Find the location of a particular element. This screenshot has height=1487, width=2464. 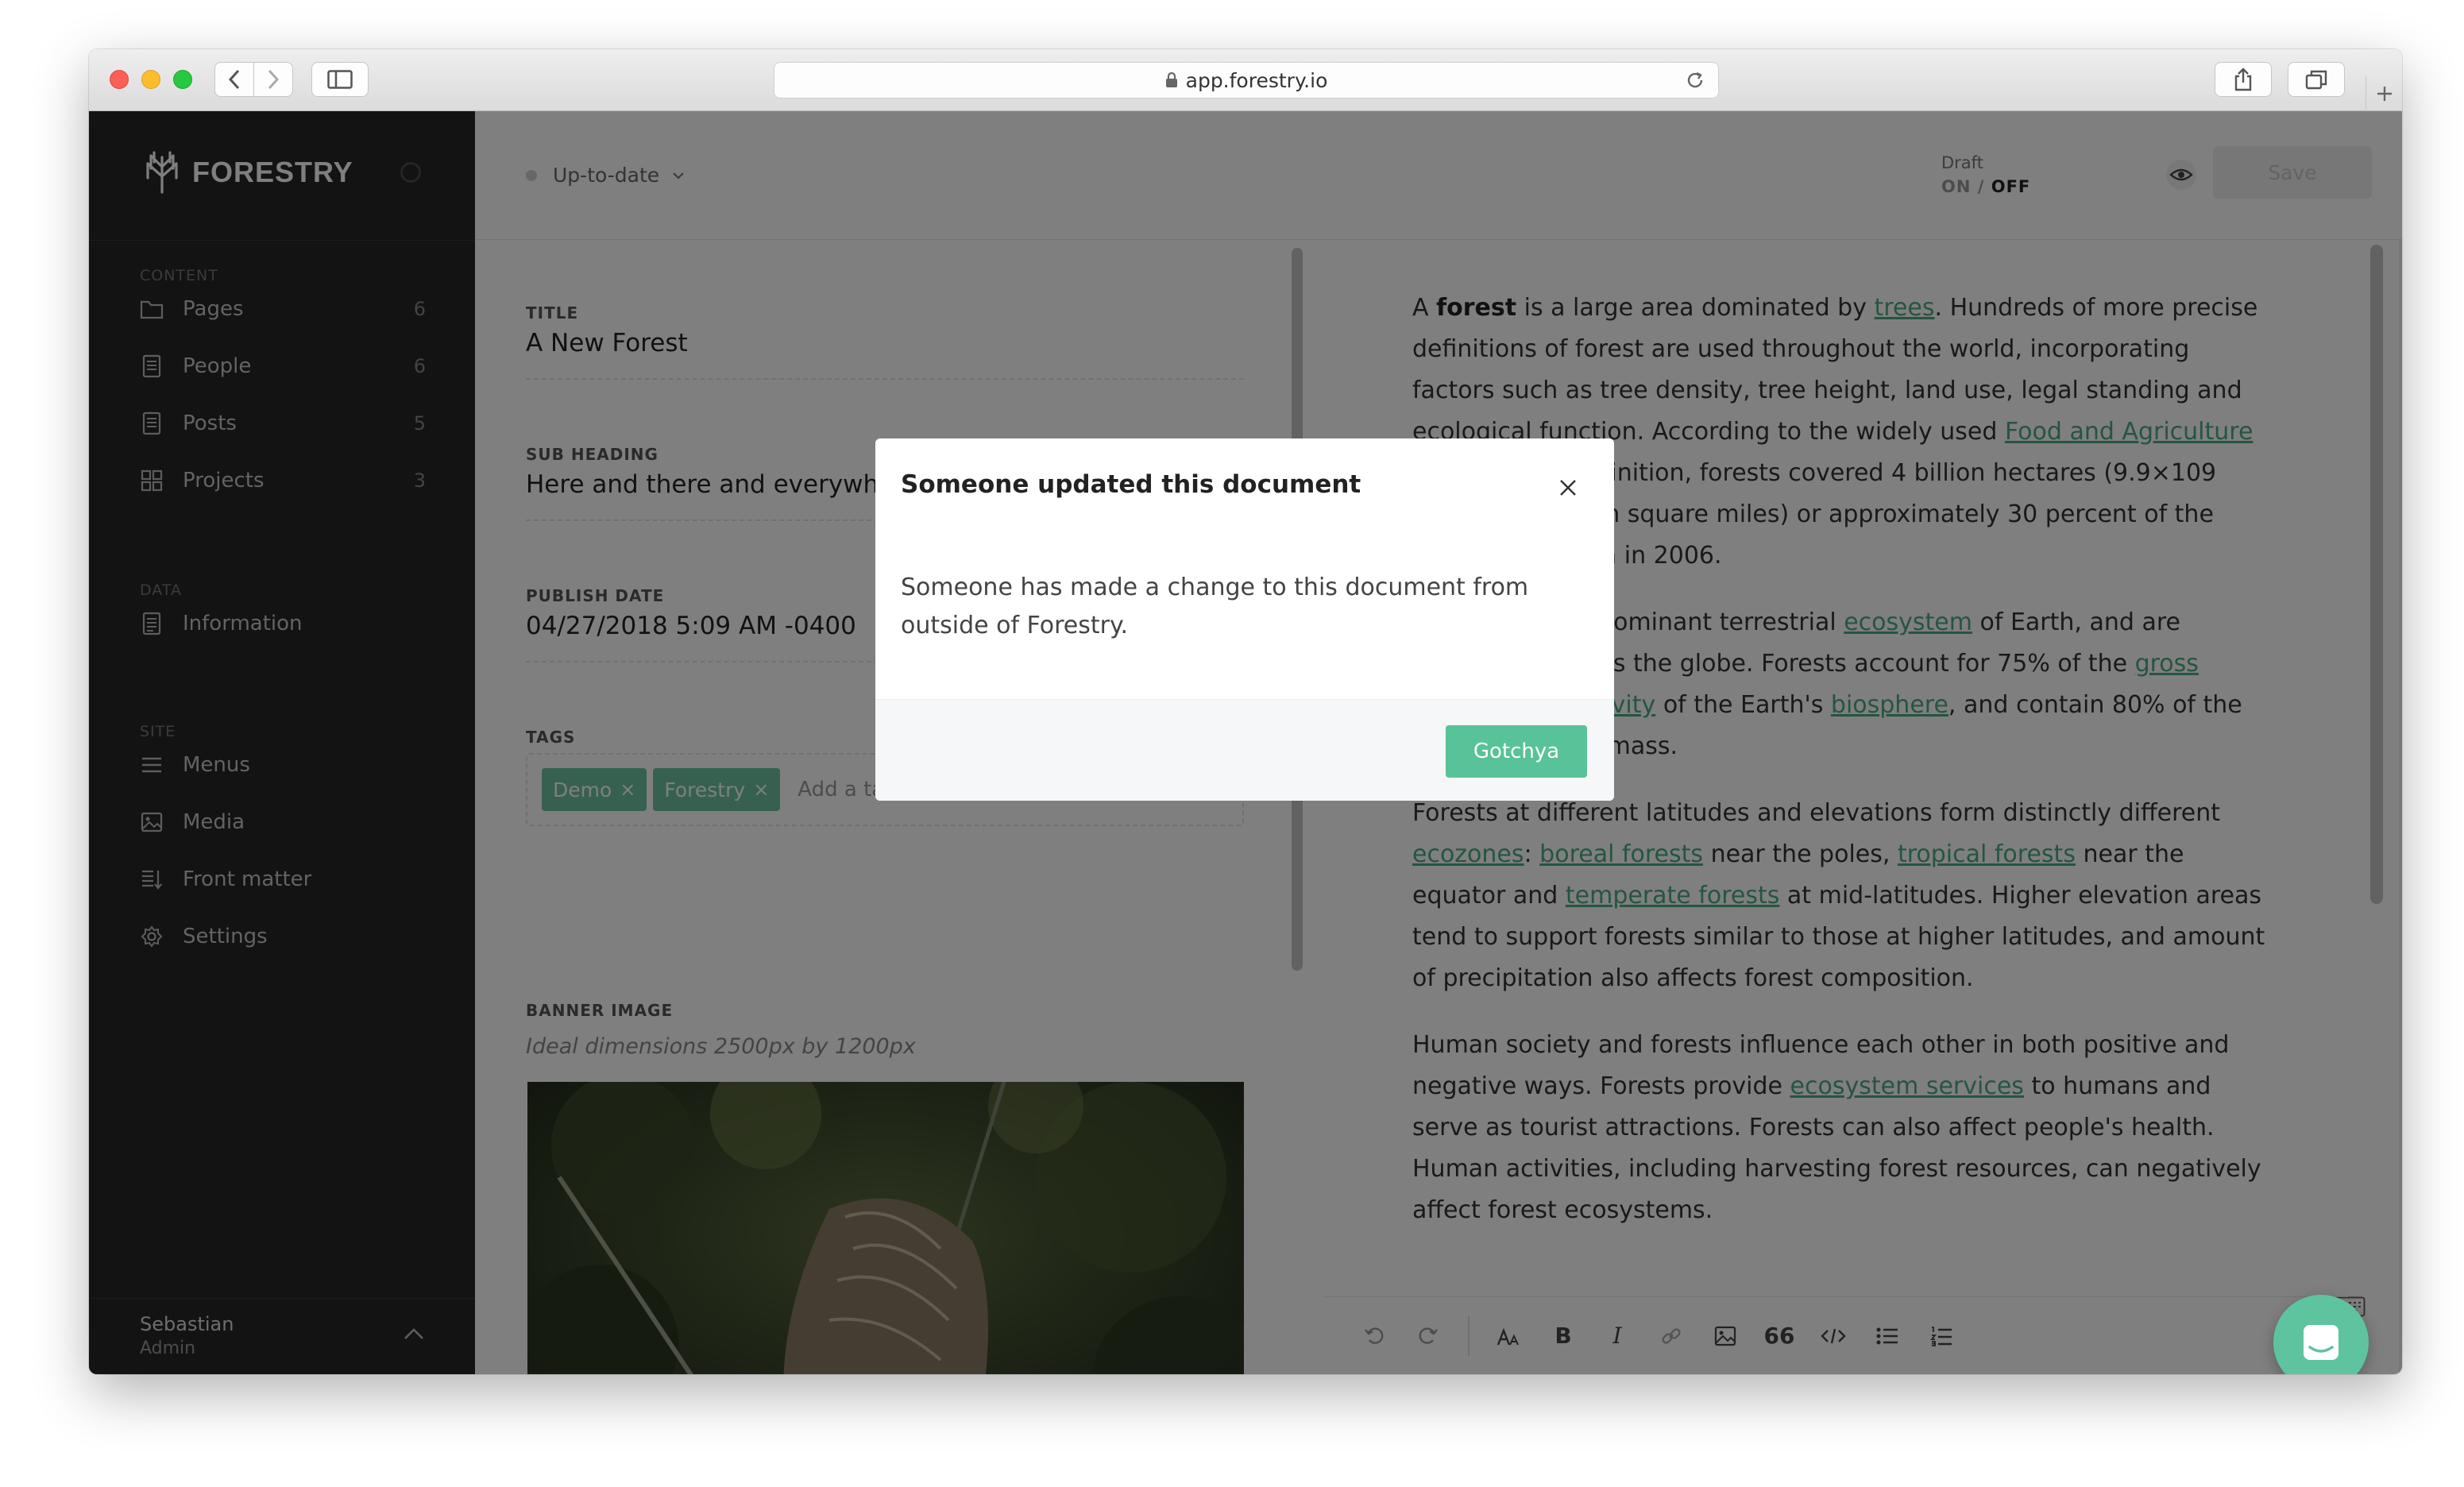

share-button is located at coordinates (2243, 79).